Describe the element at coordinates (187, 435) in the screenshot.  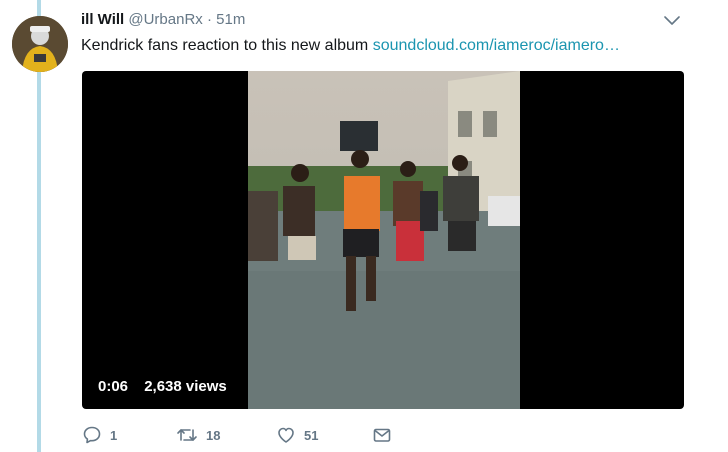
I see `retweet-arrows-icon` at that location.